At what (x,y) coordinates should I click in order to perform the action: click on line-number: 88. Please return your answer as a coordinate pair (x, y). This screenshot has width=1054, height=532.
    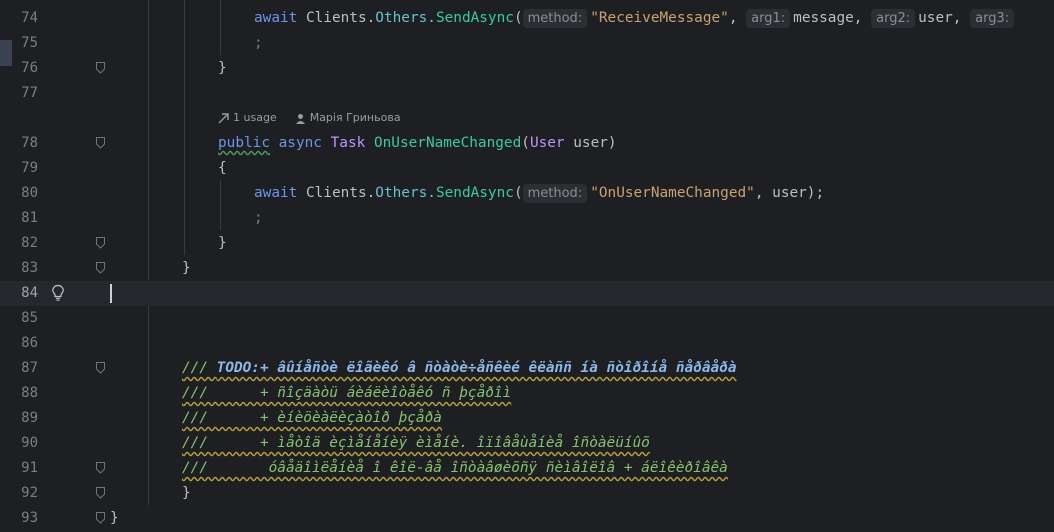
    Looking at the image, I should click on (29, 393).